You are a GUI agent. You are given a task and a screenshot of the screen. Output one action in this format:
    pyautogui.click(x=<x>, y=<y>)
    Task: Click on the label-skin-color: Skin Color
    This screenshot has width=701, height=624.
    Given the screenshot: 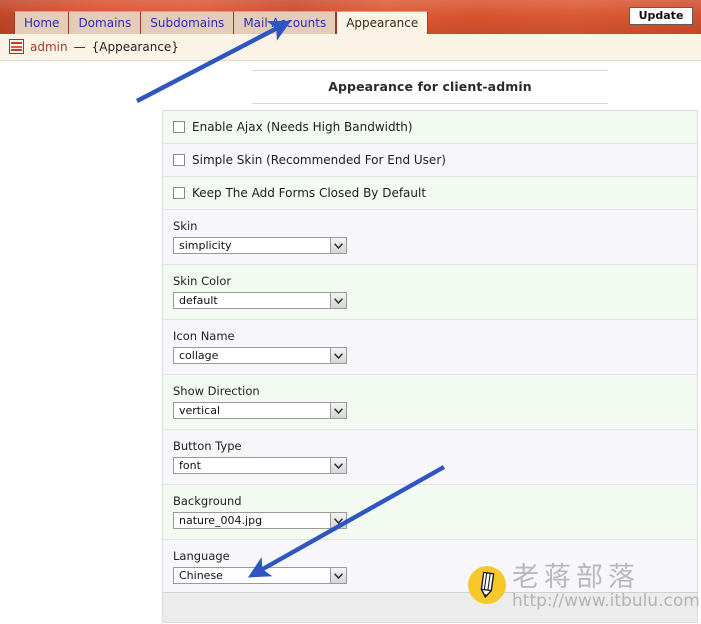 What is the action you would take?
    pyautogui.click(x=202, y=281)
    